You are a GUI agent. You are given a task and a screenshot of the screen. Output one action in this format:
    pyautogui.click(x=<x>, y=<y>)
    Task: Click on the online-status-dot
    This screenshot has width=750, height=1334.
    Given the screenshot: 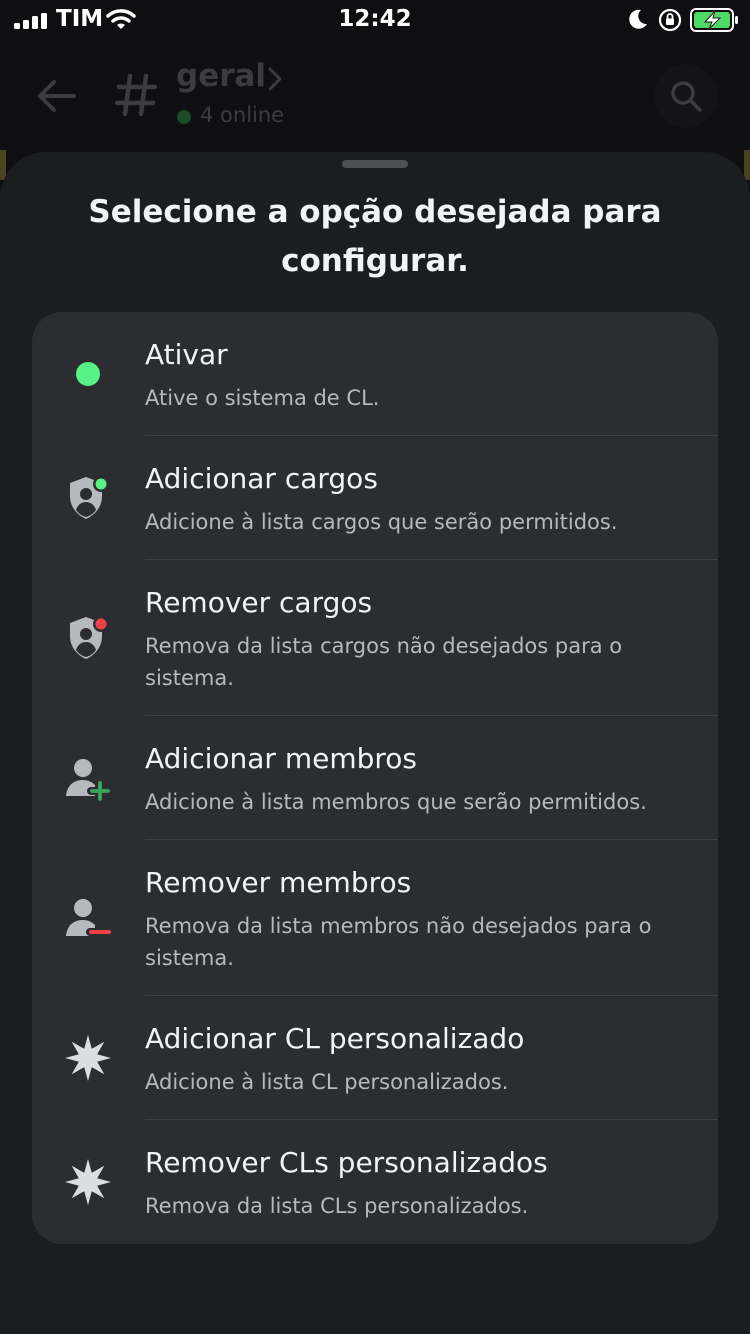 What is the action you would take?
    pyautogui.click(x=184, y=117)
    